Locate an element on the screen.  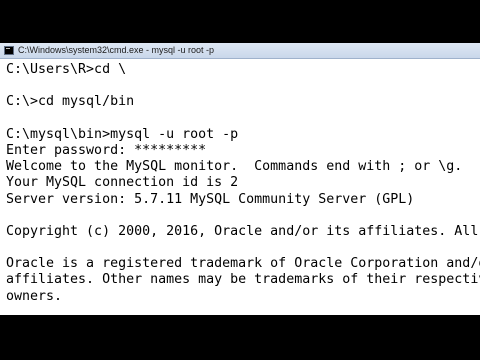
console-line: owners. is located at coordinates (34, 296).